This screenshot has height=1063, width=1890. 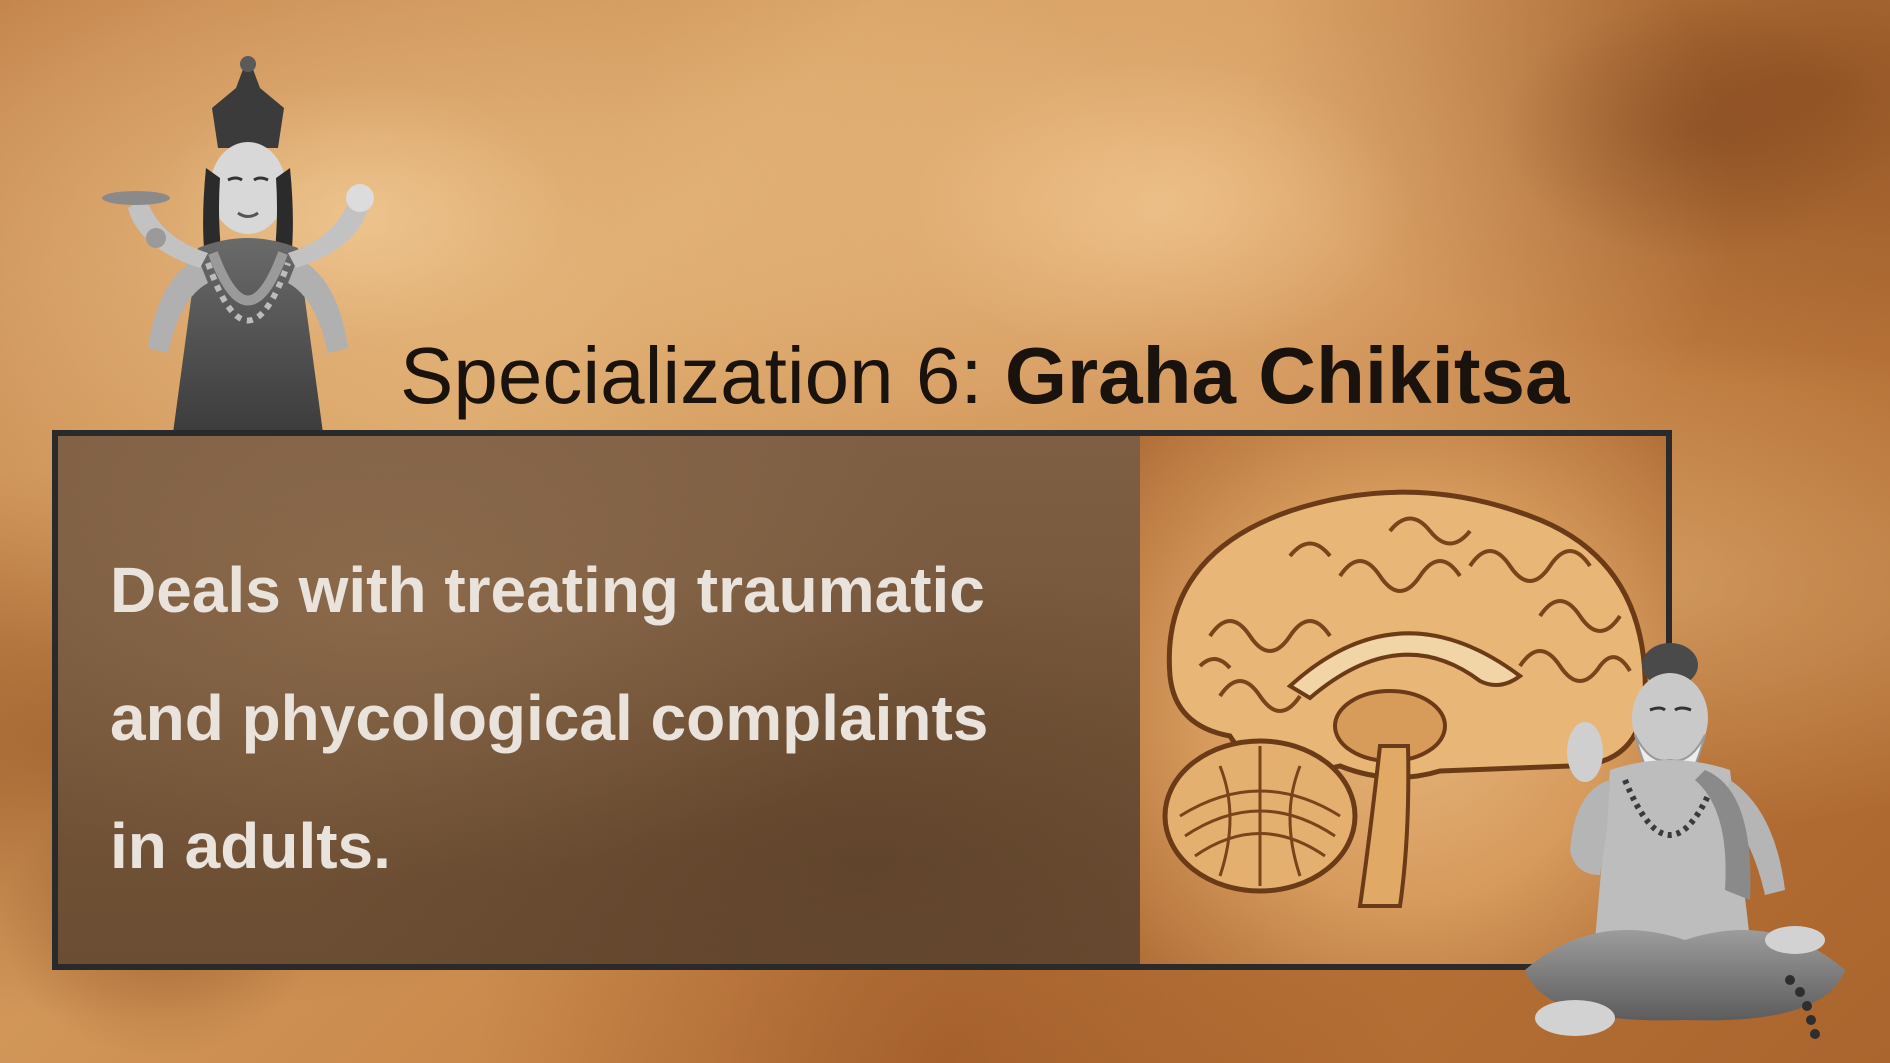 What do you see at coordinates (1287, 375) in the screenshot?
I see `title-emphasis: Graha Chikitsa` at bounding box center [1287, 375].